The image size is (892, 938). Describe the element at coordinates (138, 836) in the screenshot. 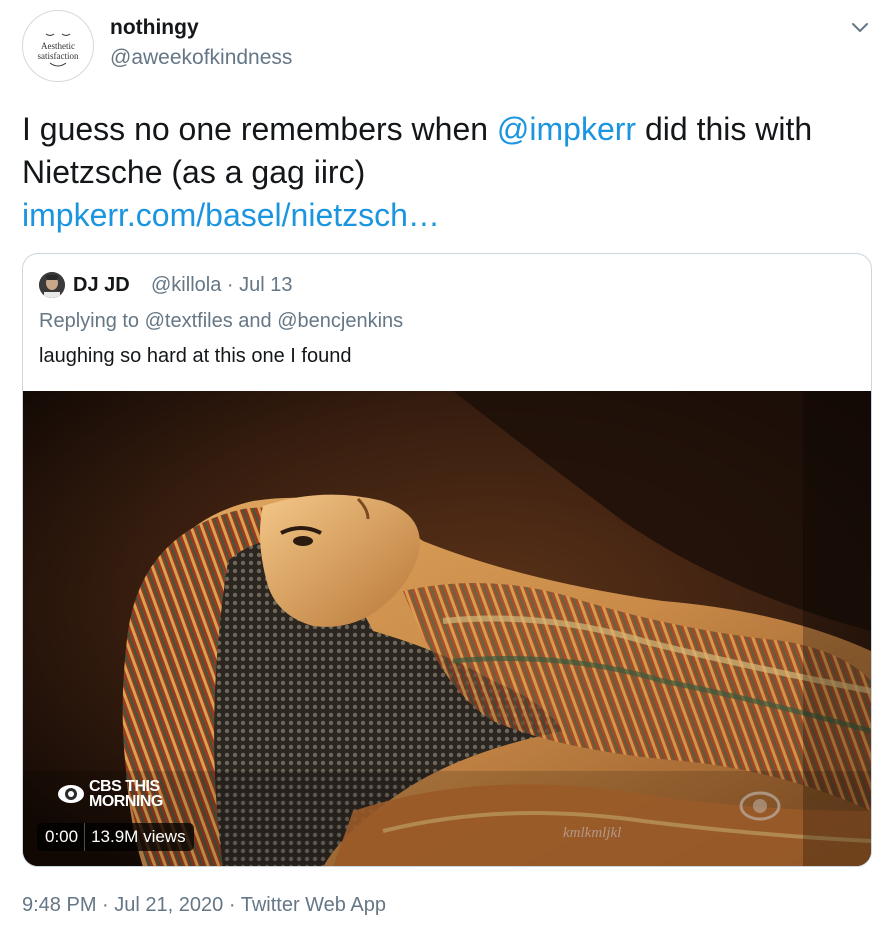

I see `video-views: 13.9M views` at that location.